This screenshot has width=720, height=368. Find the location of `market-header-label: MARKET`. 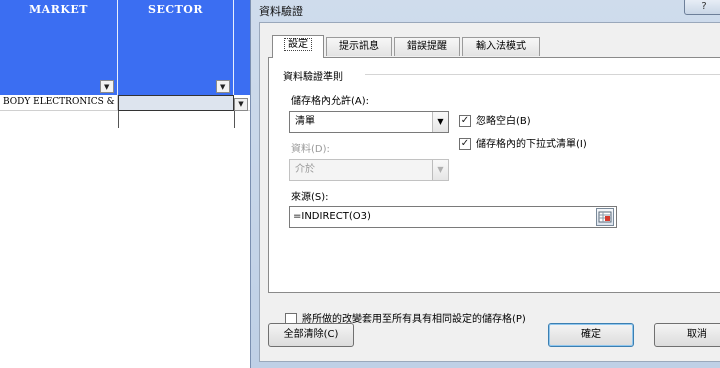

market-header-label: MARKET is located at coordinates (58, 9).